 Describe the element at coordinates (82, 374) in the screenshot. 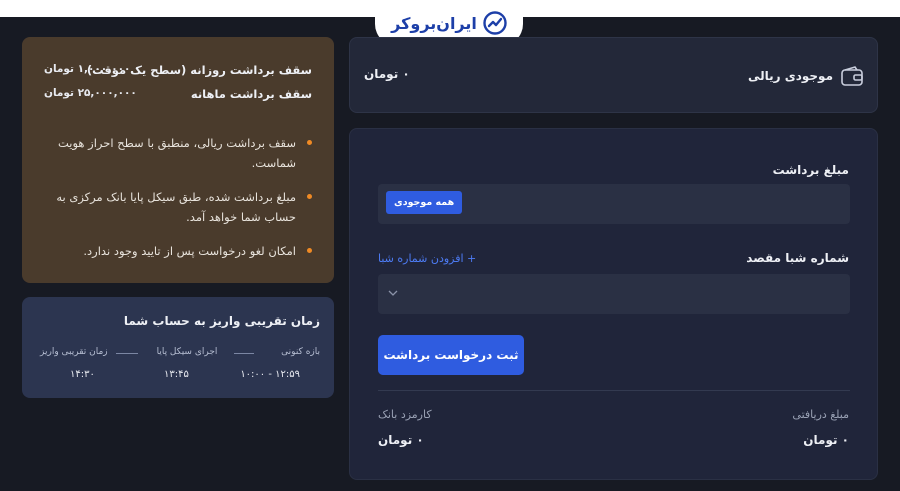

I see `step-deposit-value: ۱۴:۳۰` at that location.